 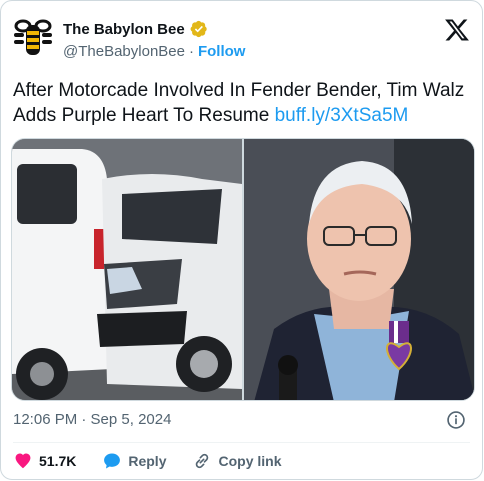 I want to click on like-button: 51.7K, so click(x=44, y=461).